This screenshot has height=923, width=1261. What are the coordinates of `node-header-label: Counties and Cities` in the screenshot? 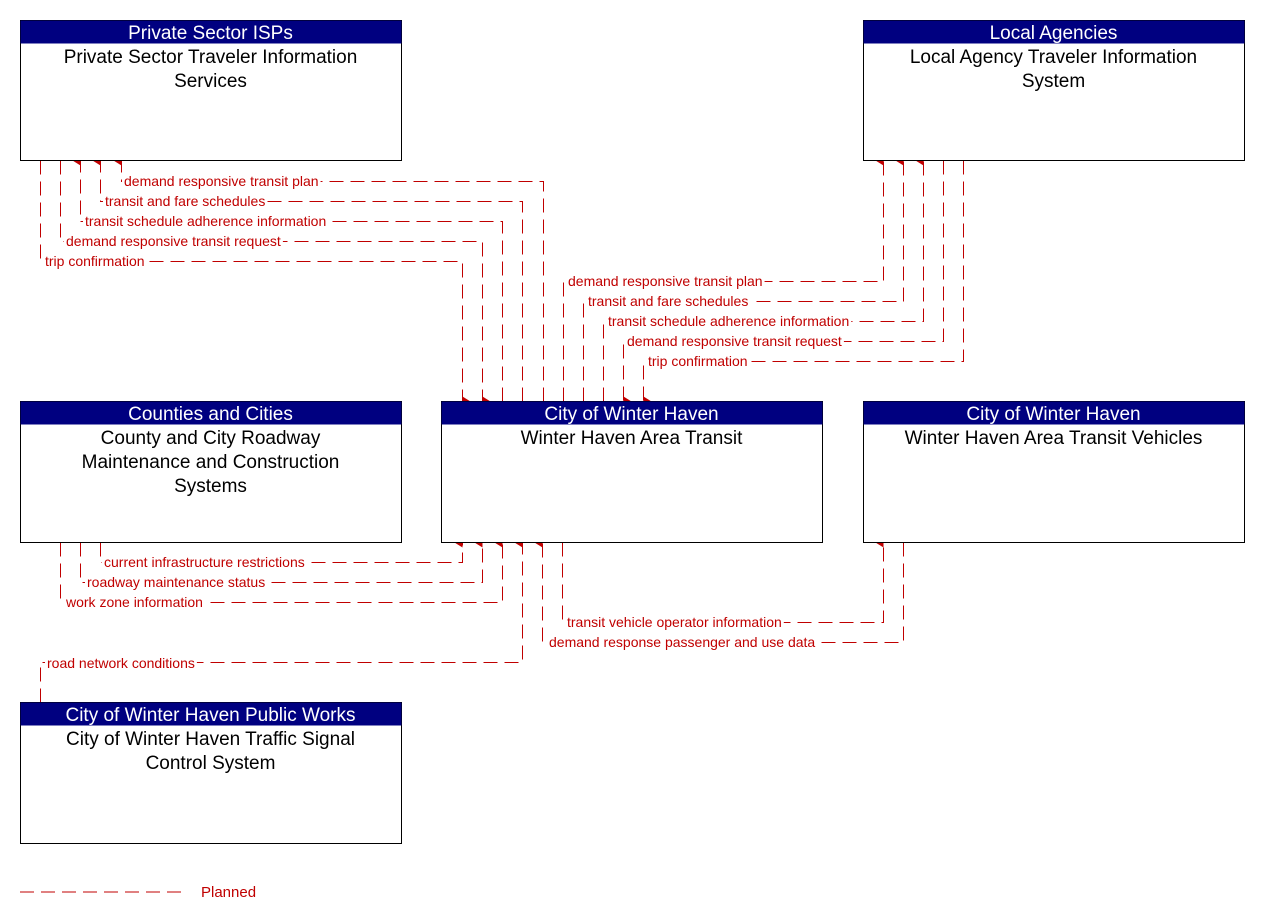 It's located at (210, 414).